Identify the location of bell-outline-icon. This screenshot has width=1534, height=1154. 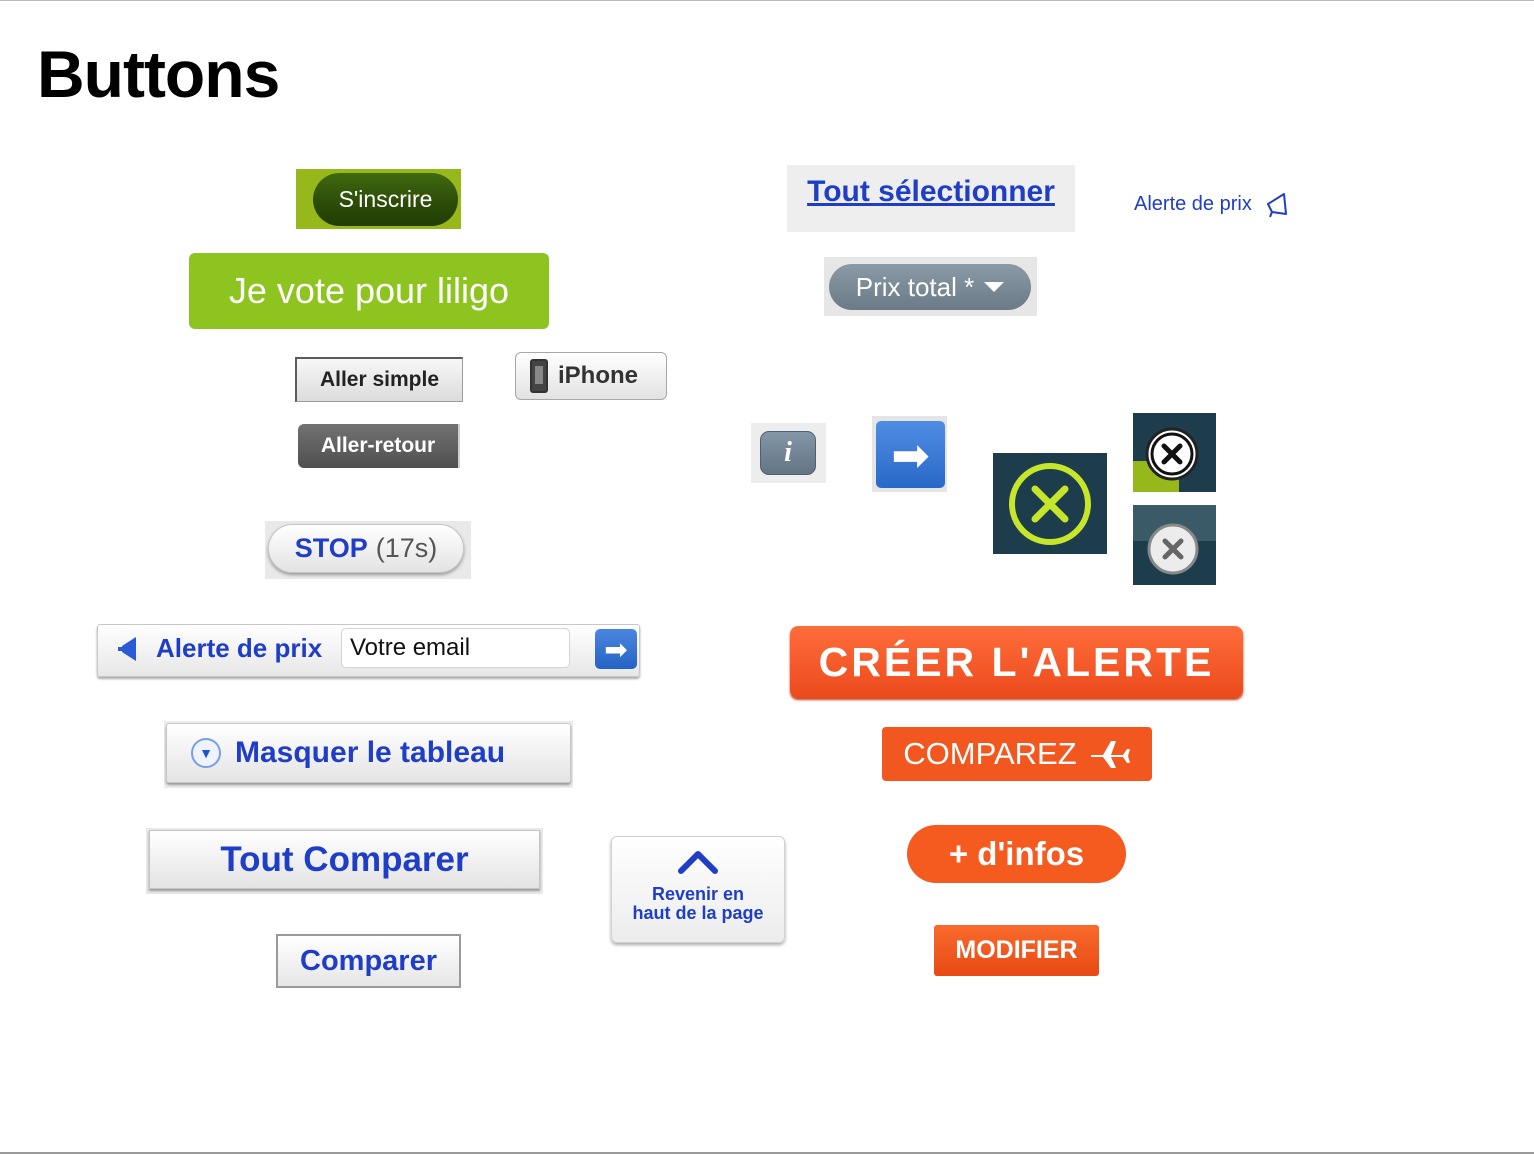
(1278, 205).